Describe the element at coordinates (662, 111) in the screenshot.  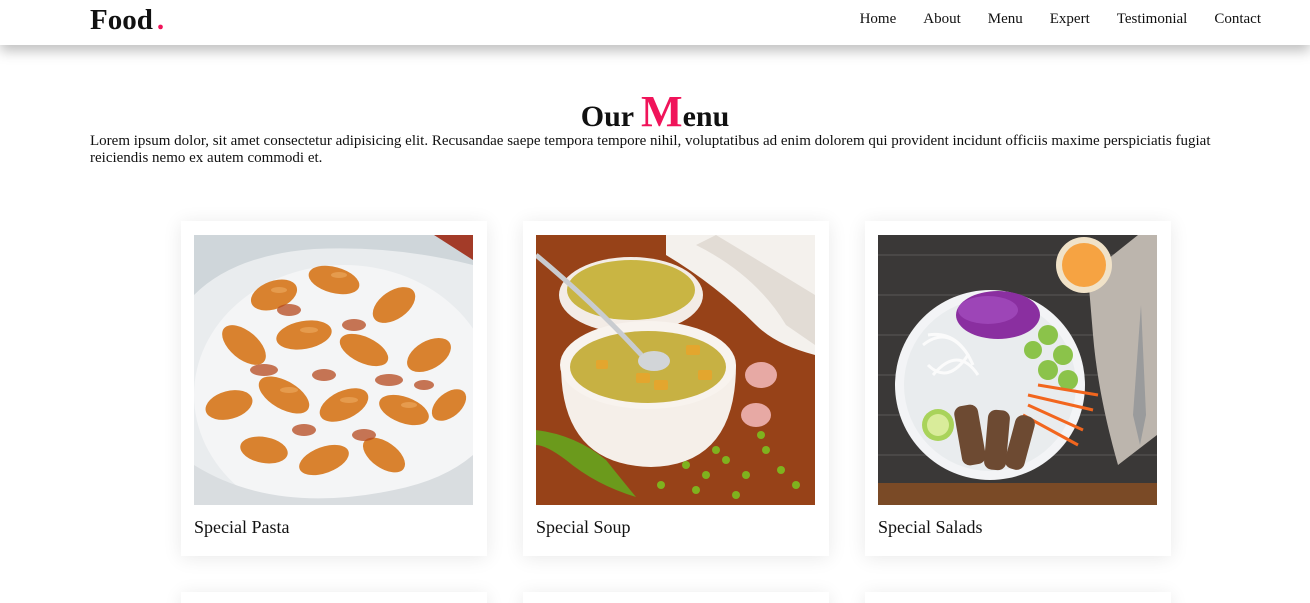
I see `title-big-letter: M` at that location.